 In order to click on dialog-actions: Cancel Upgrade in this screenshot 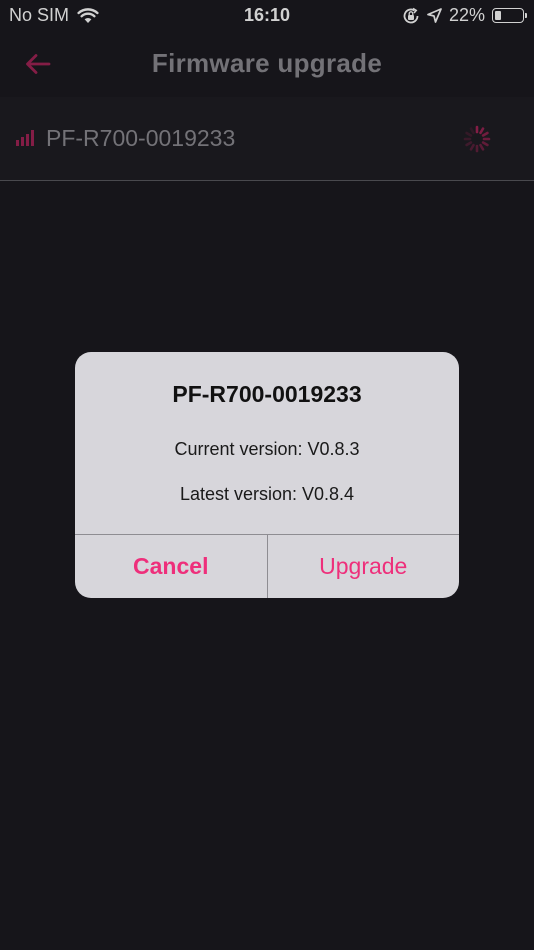, I will do `click(267, 566)`.